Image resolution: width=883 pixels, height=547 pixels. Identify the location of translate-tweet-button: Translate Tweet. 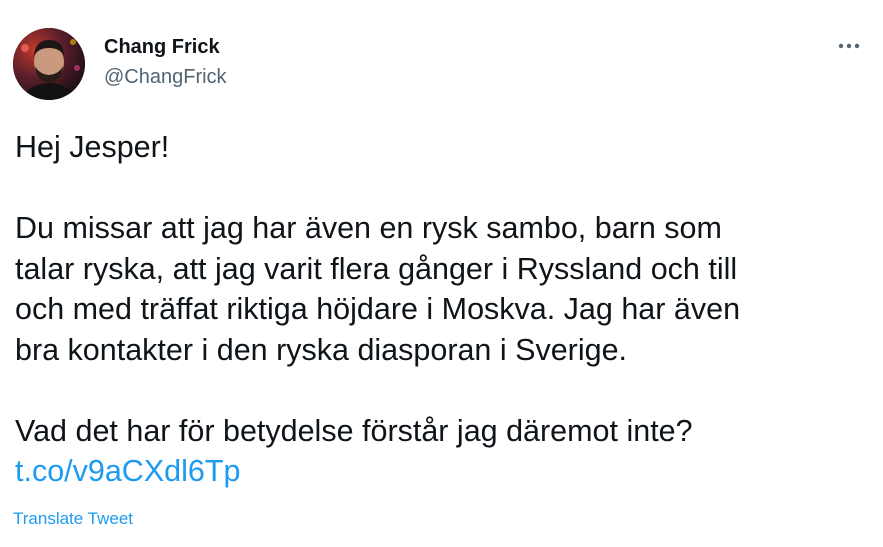
(73, 519).